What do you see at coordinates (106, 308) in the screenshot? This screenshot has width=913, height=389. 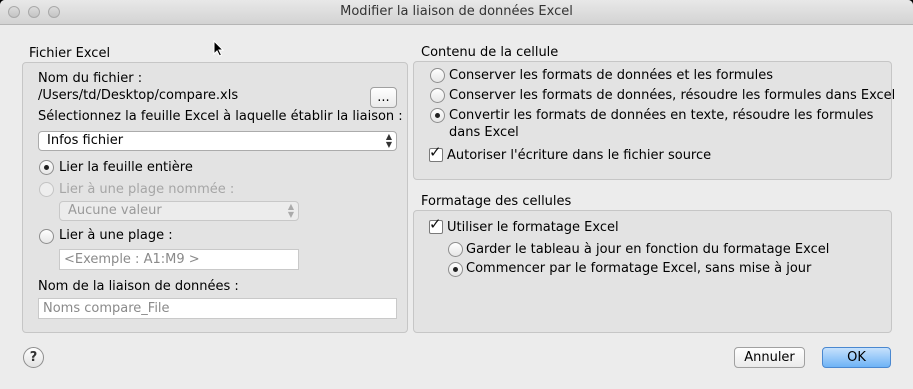 I see `link-name-value: Noms compare_File` at bounding box center [106, 308].